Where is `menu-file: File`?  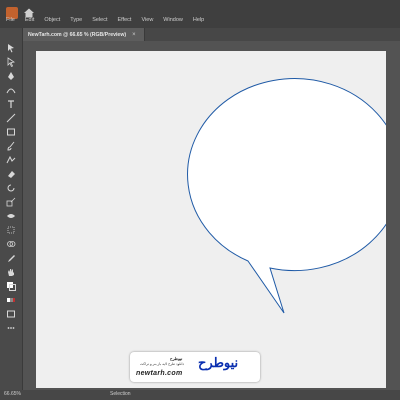
menu-file: File is located at coordinates (10, 20).